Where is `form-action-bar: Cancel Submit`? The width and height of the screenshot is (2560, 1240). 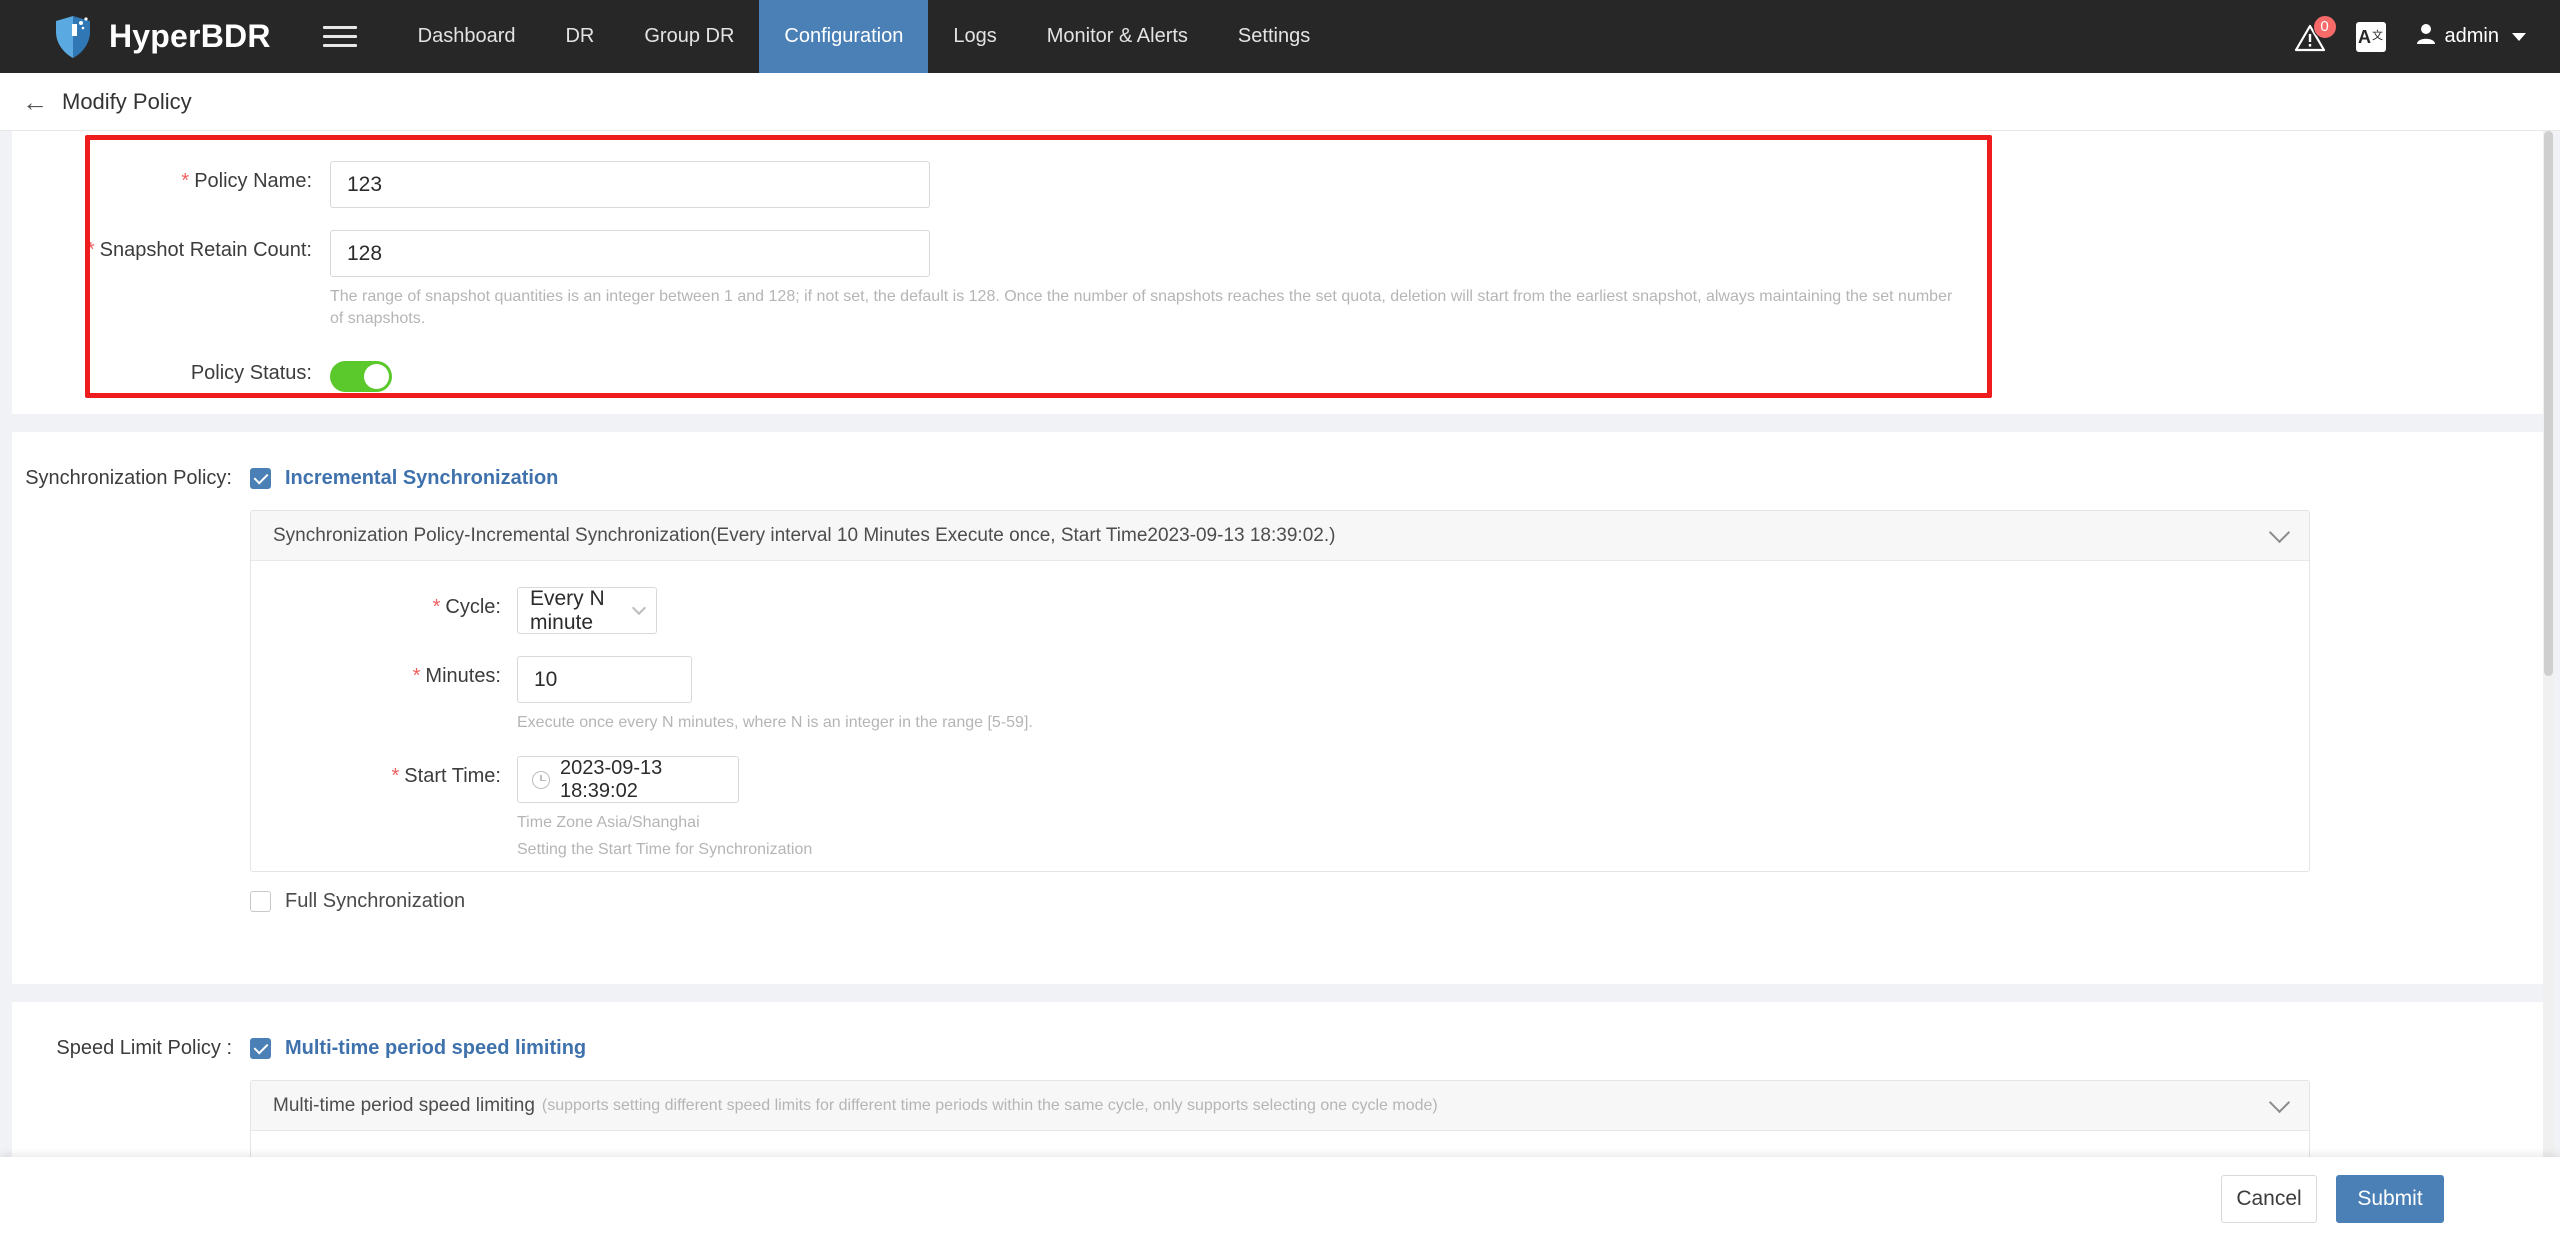
form-action-bar: Cancel Submit is located at coordinates (1280, 1198).